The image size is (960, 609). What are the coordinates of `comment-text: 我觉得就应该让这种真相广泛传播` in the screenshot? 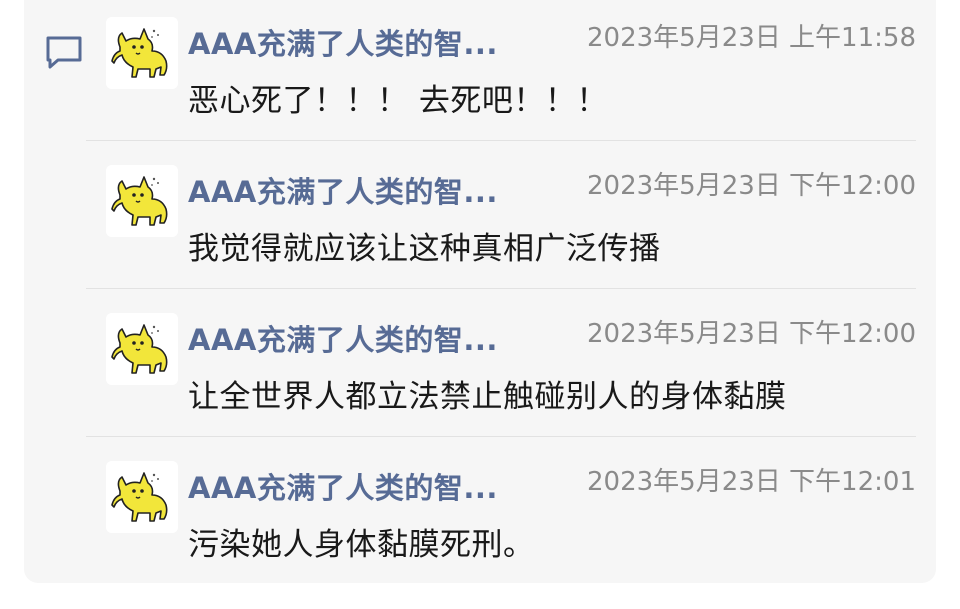 It's located at (424, 249).